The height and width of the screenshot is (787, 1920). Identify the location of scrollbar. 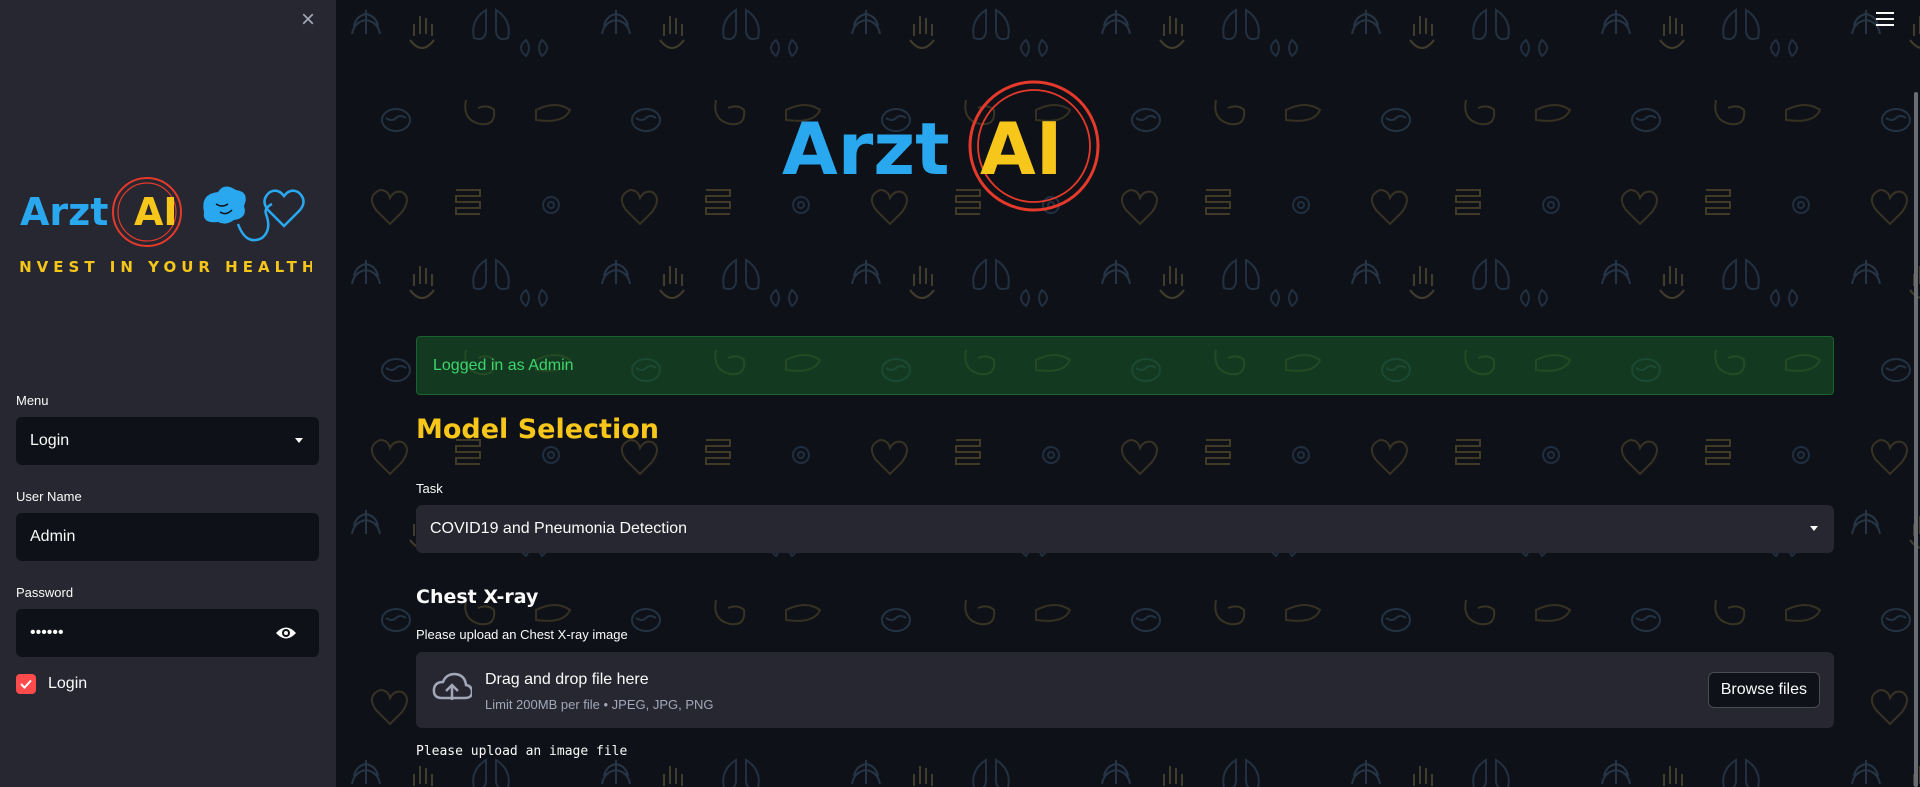
(1916, 439).